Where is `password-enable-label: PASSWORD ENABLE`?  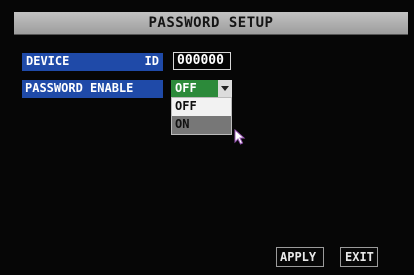 password-enable-label: PASSWORD ENABLE is located at coordinates (92, 89).